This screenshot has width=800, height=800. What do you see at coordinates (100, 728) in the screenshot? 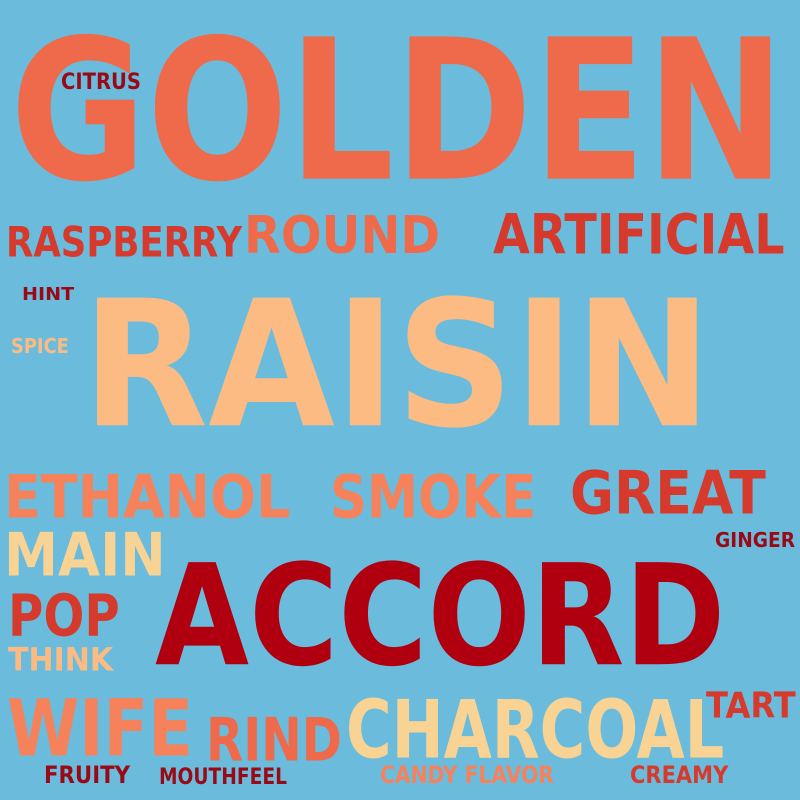
I see `word-wife: WIFE` at bounding box center [100, 728].